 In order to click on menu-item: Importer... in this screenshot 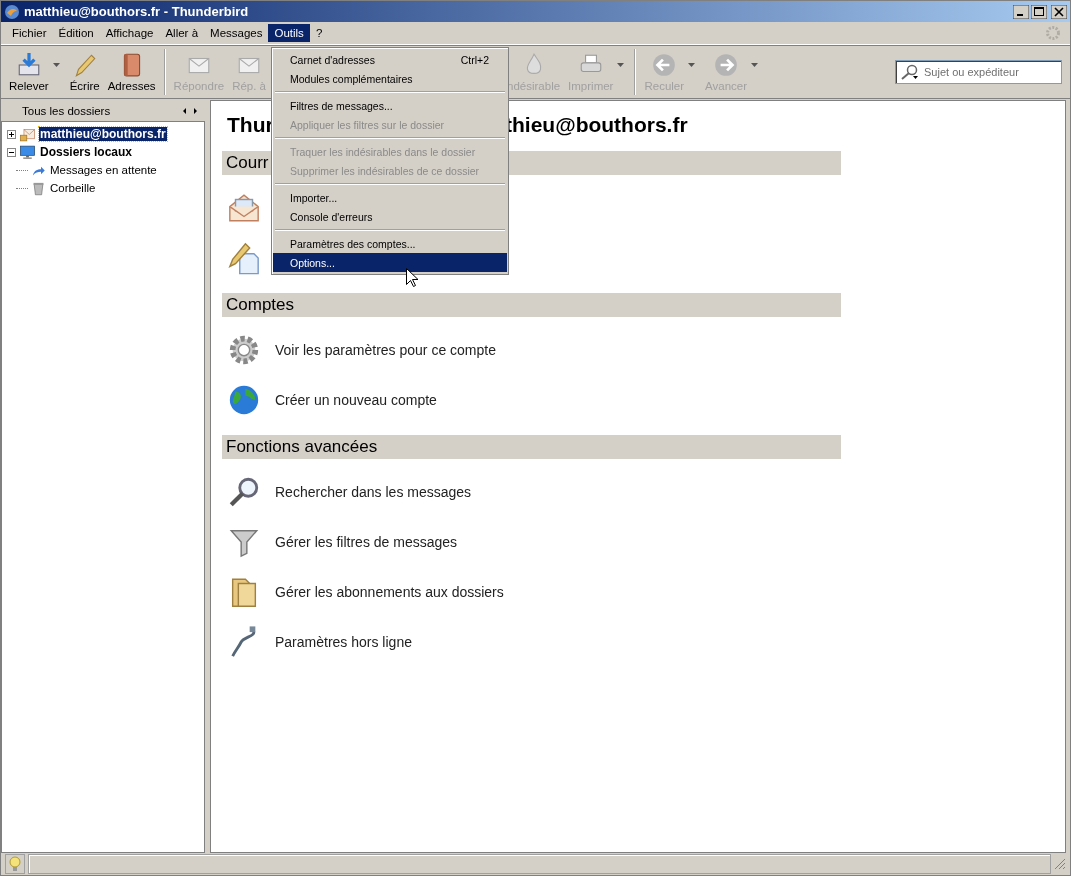, I will do `click(390, 197)`.